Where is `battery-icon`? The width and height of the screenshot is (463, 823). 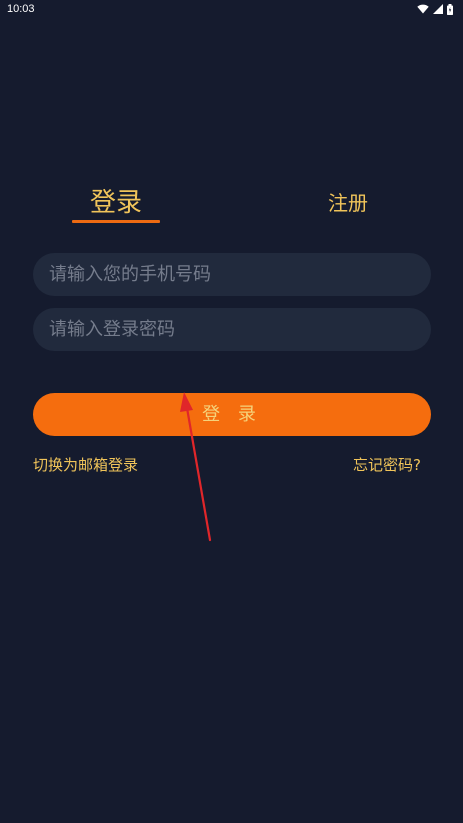 battery-icon is located at coordinates (450, 9).